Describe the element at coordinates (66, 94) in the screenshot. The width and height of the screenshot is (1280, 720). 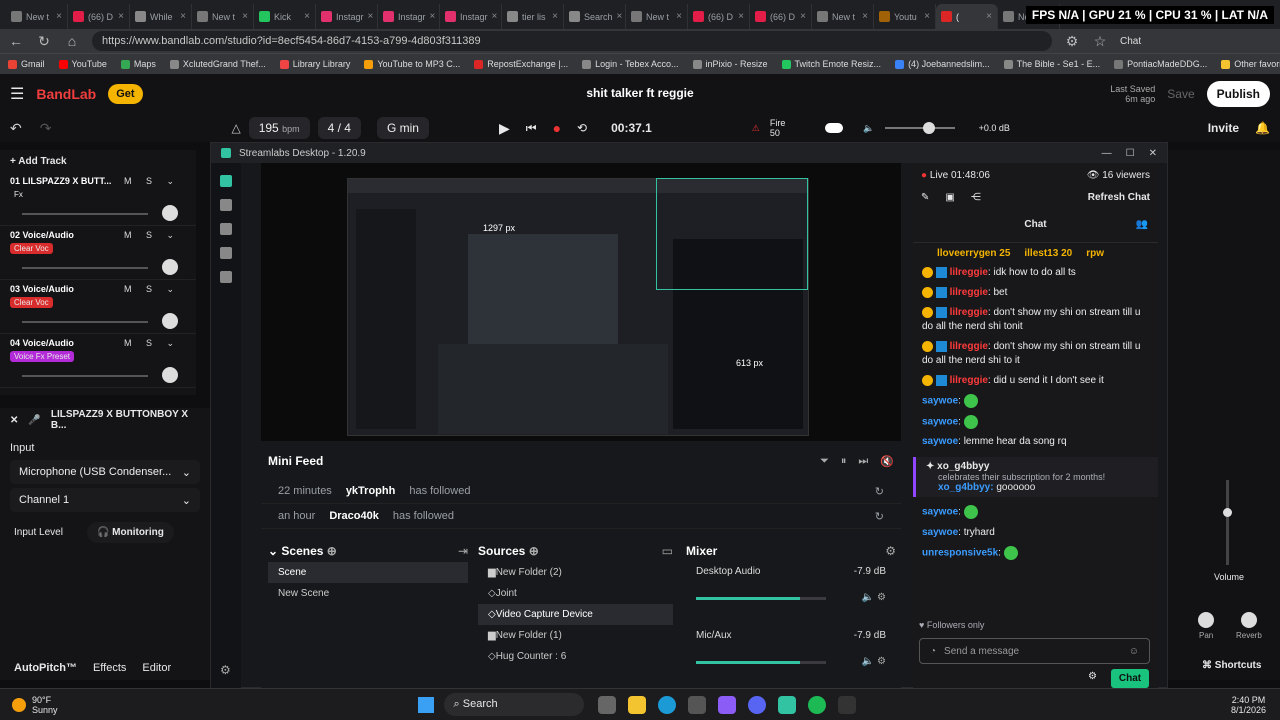
I see `bandlab-logo: BandLab` at that location.